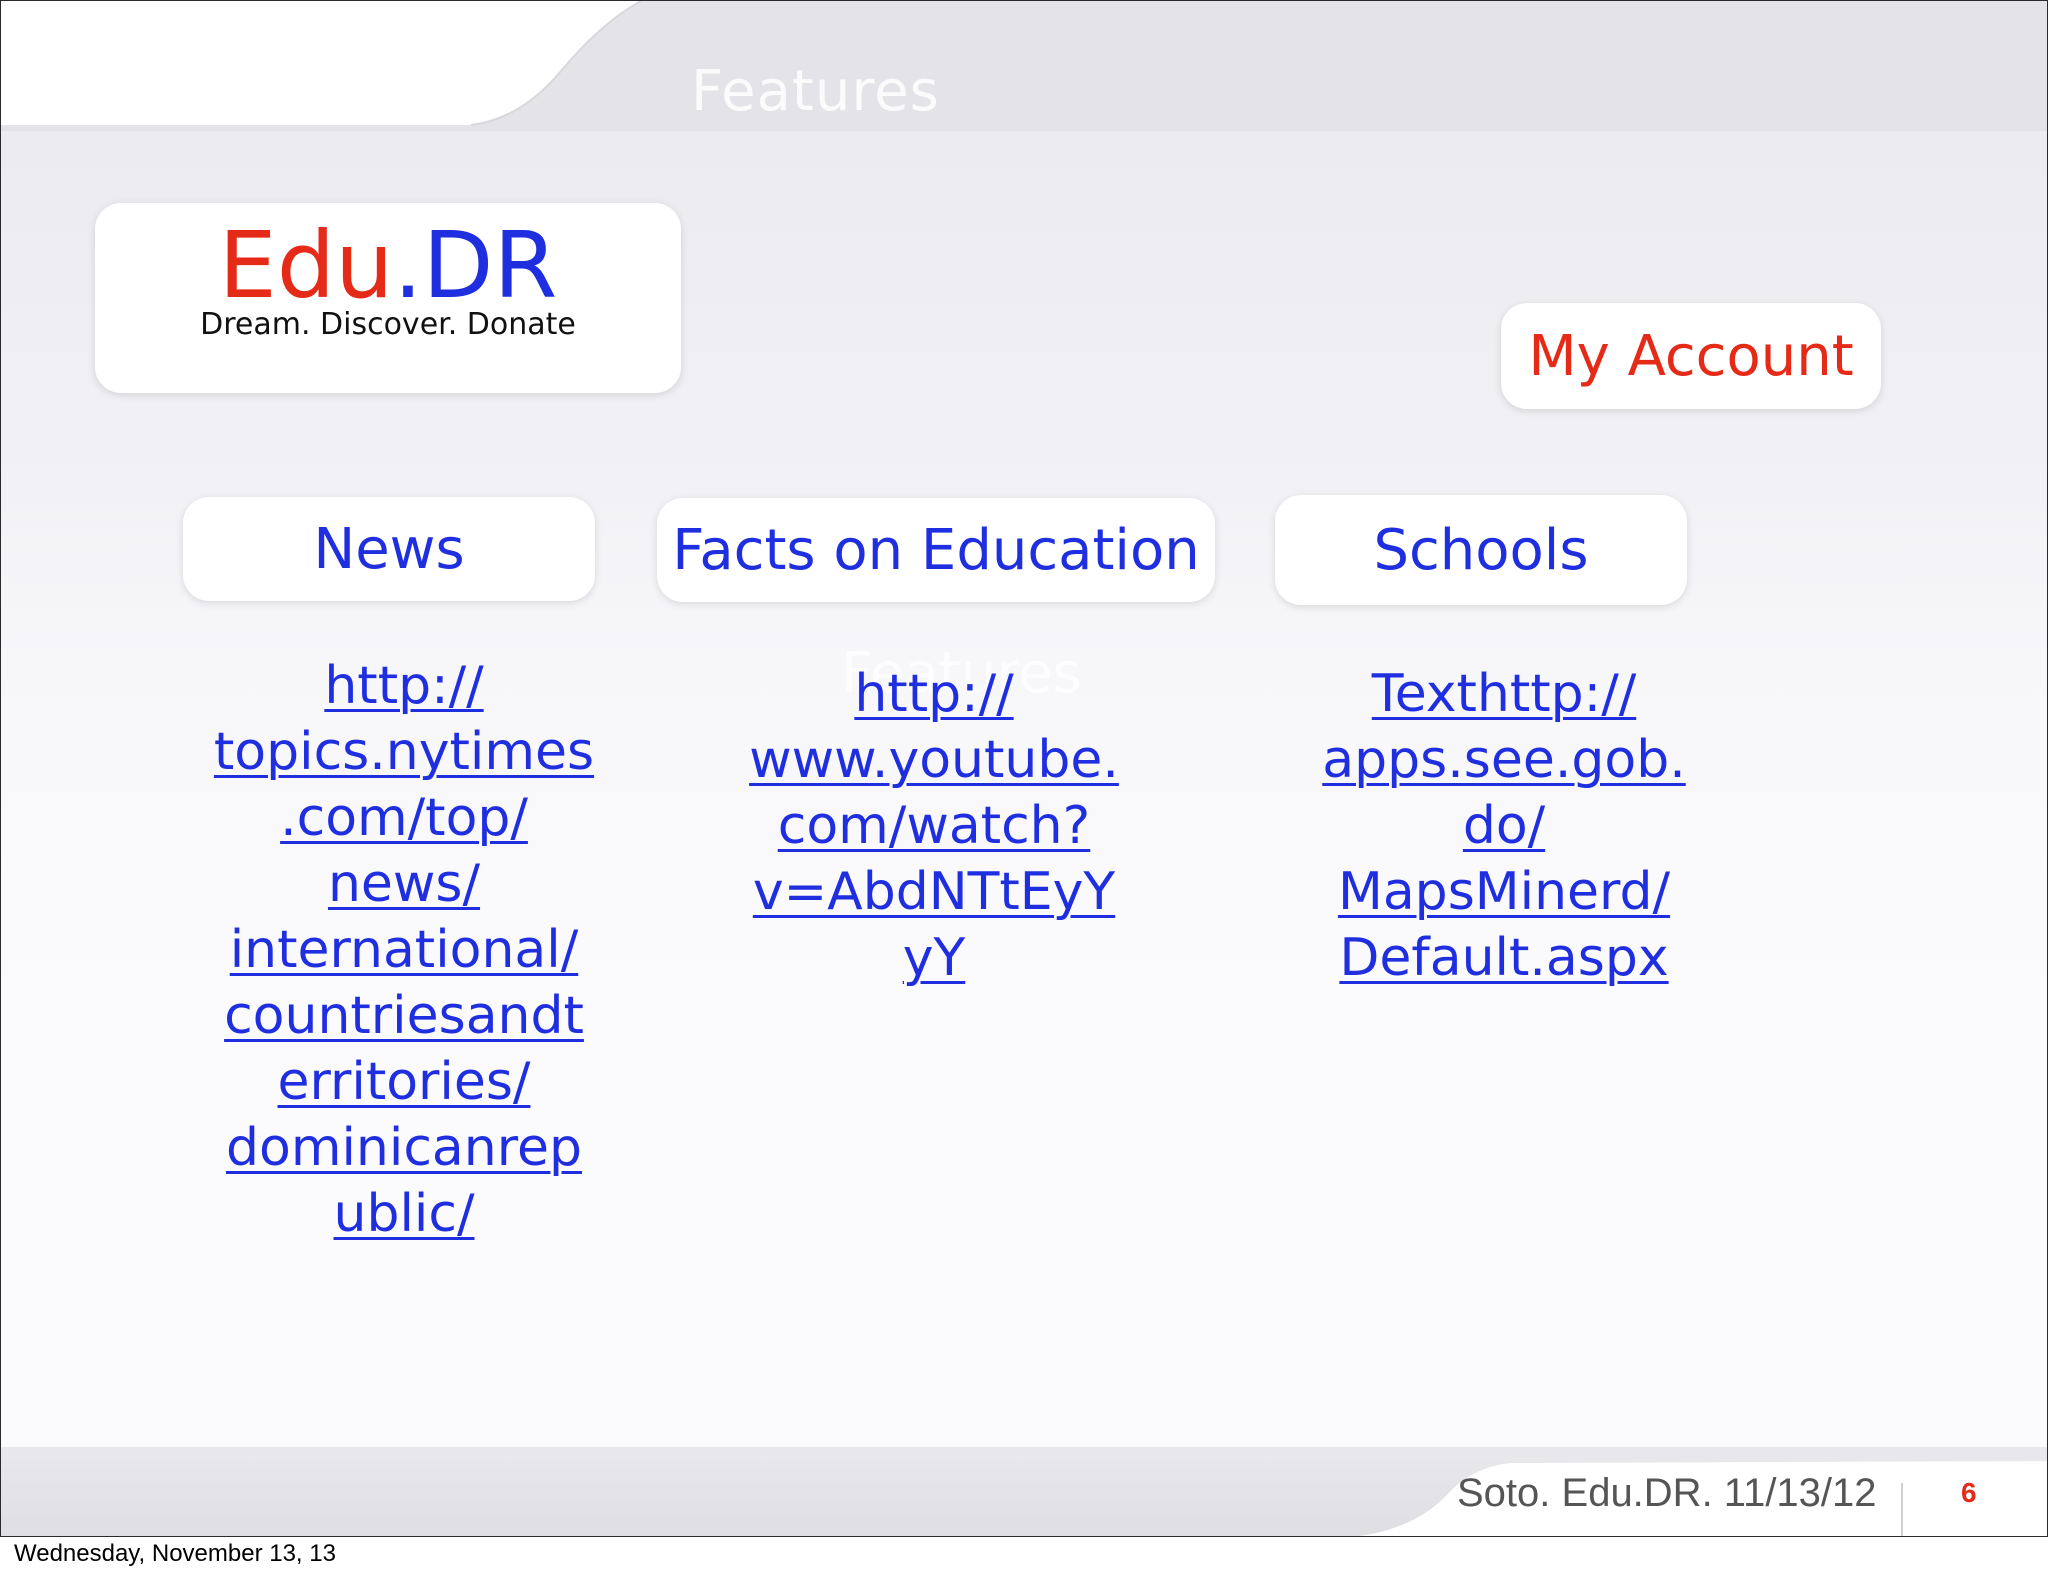 Image resolution: width=2048 pixels, height=1576 pixels. I want to click on footer-divider, so click(1902, 1509).